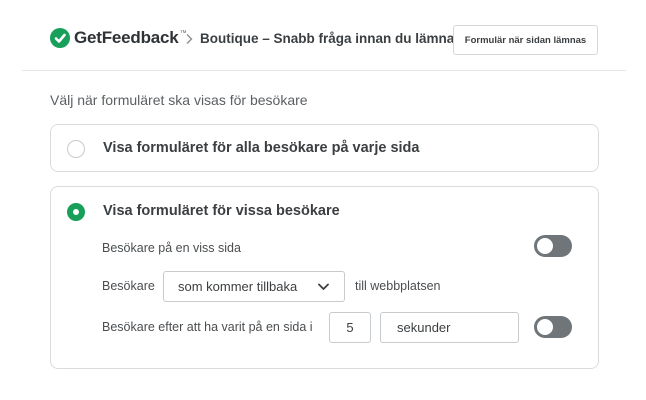 The image size is (646, 400). I want to click on time-unit-field: sekunder, so click(449, 327).